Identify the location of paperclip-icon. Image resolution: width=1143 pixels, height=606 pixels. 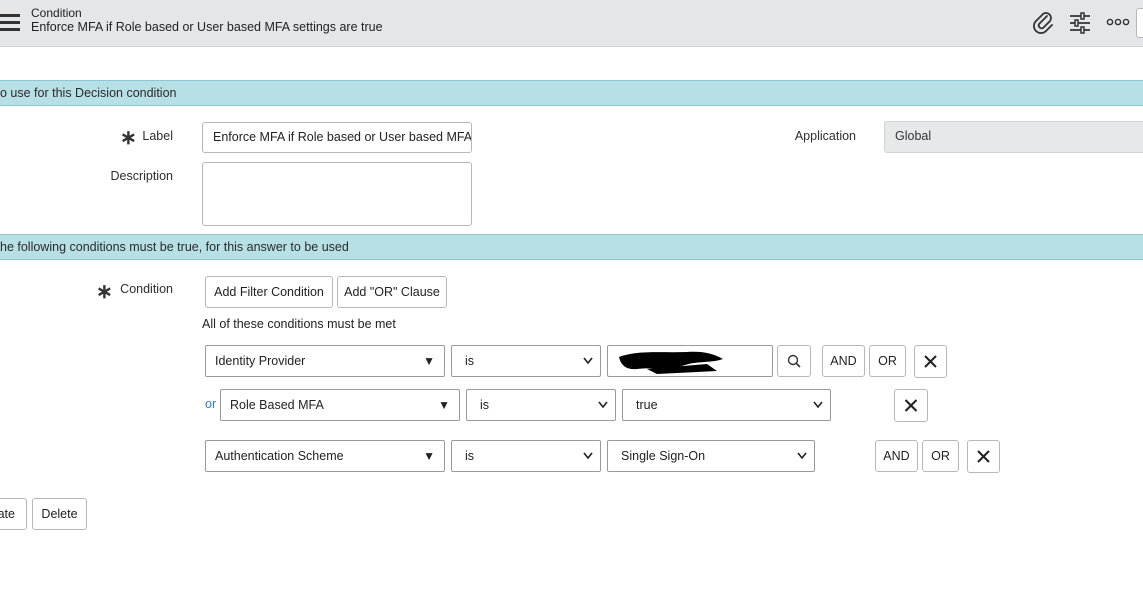
(1043, 23).